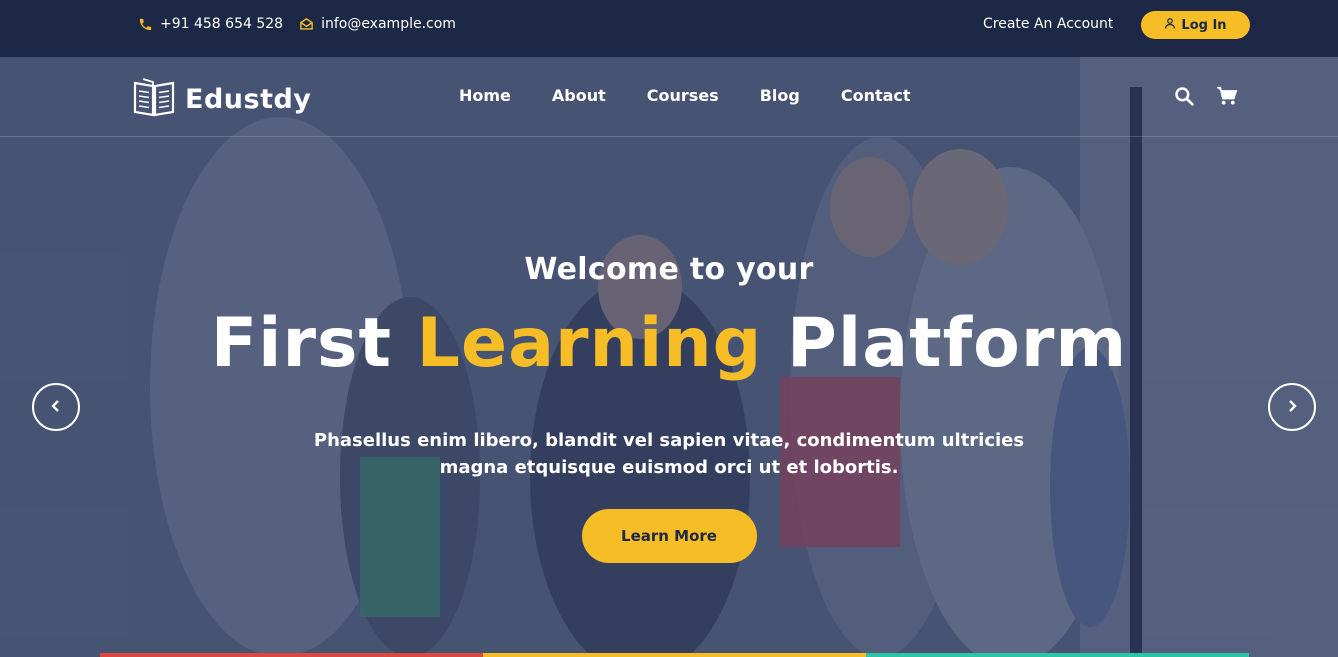 The height and width of the screenshot is (657, 1338). I want to click on hero-headline: First Learning Platform, so click(669, 344).